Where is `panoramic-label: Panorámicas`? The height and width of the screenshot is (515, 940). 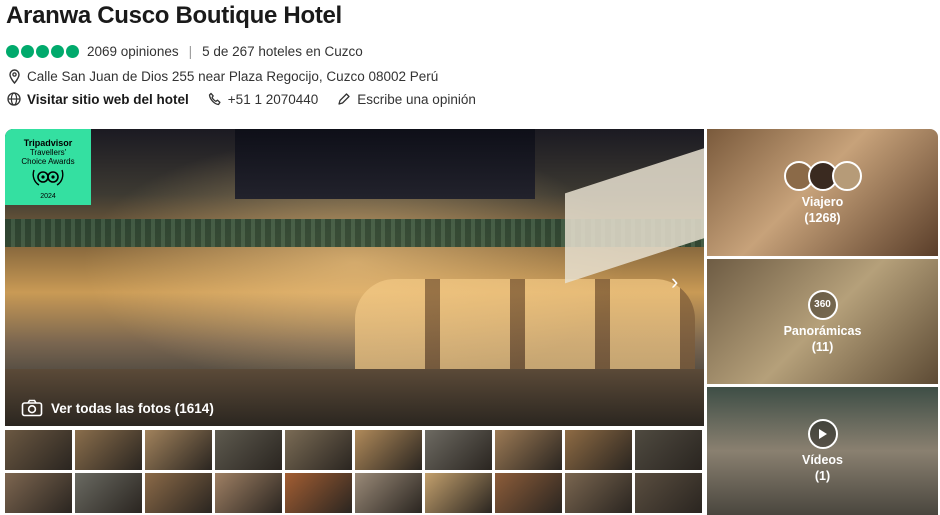 panoramic-label: Panorámicas is located at coordinates (822, 330).